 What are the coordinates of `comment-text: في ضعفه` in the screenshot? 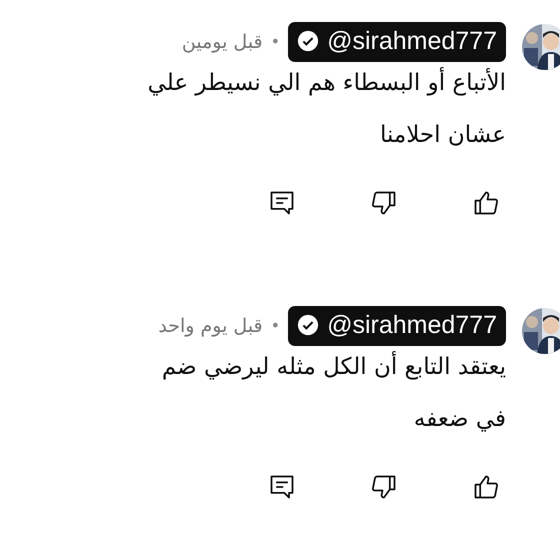 It's located at (459, 420).